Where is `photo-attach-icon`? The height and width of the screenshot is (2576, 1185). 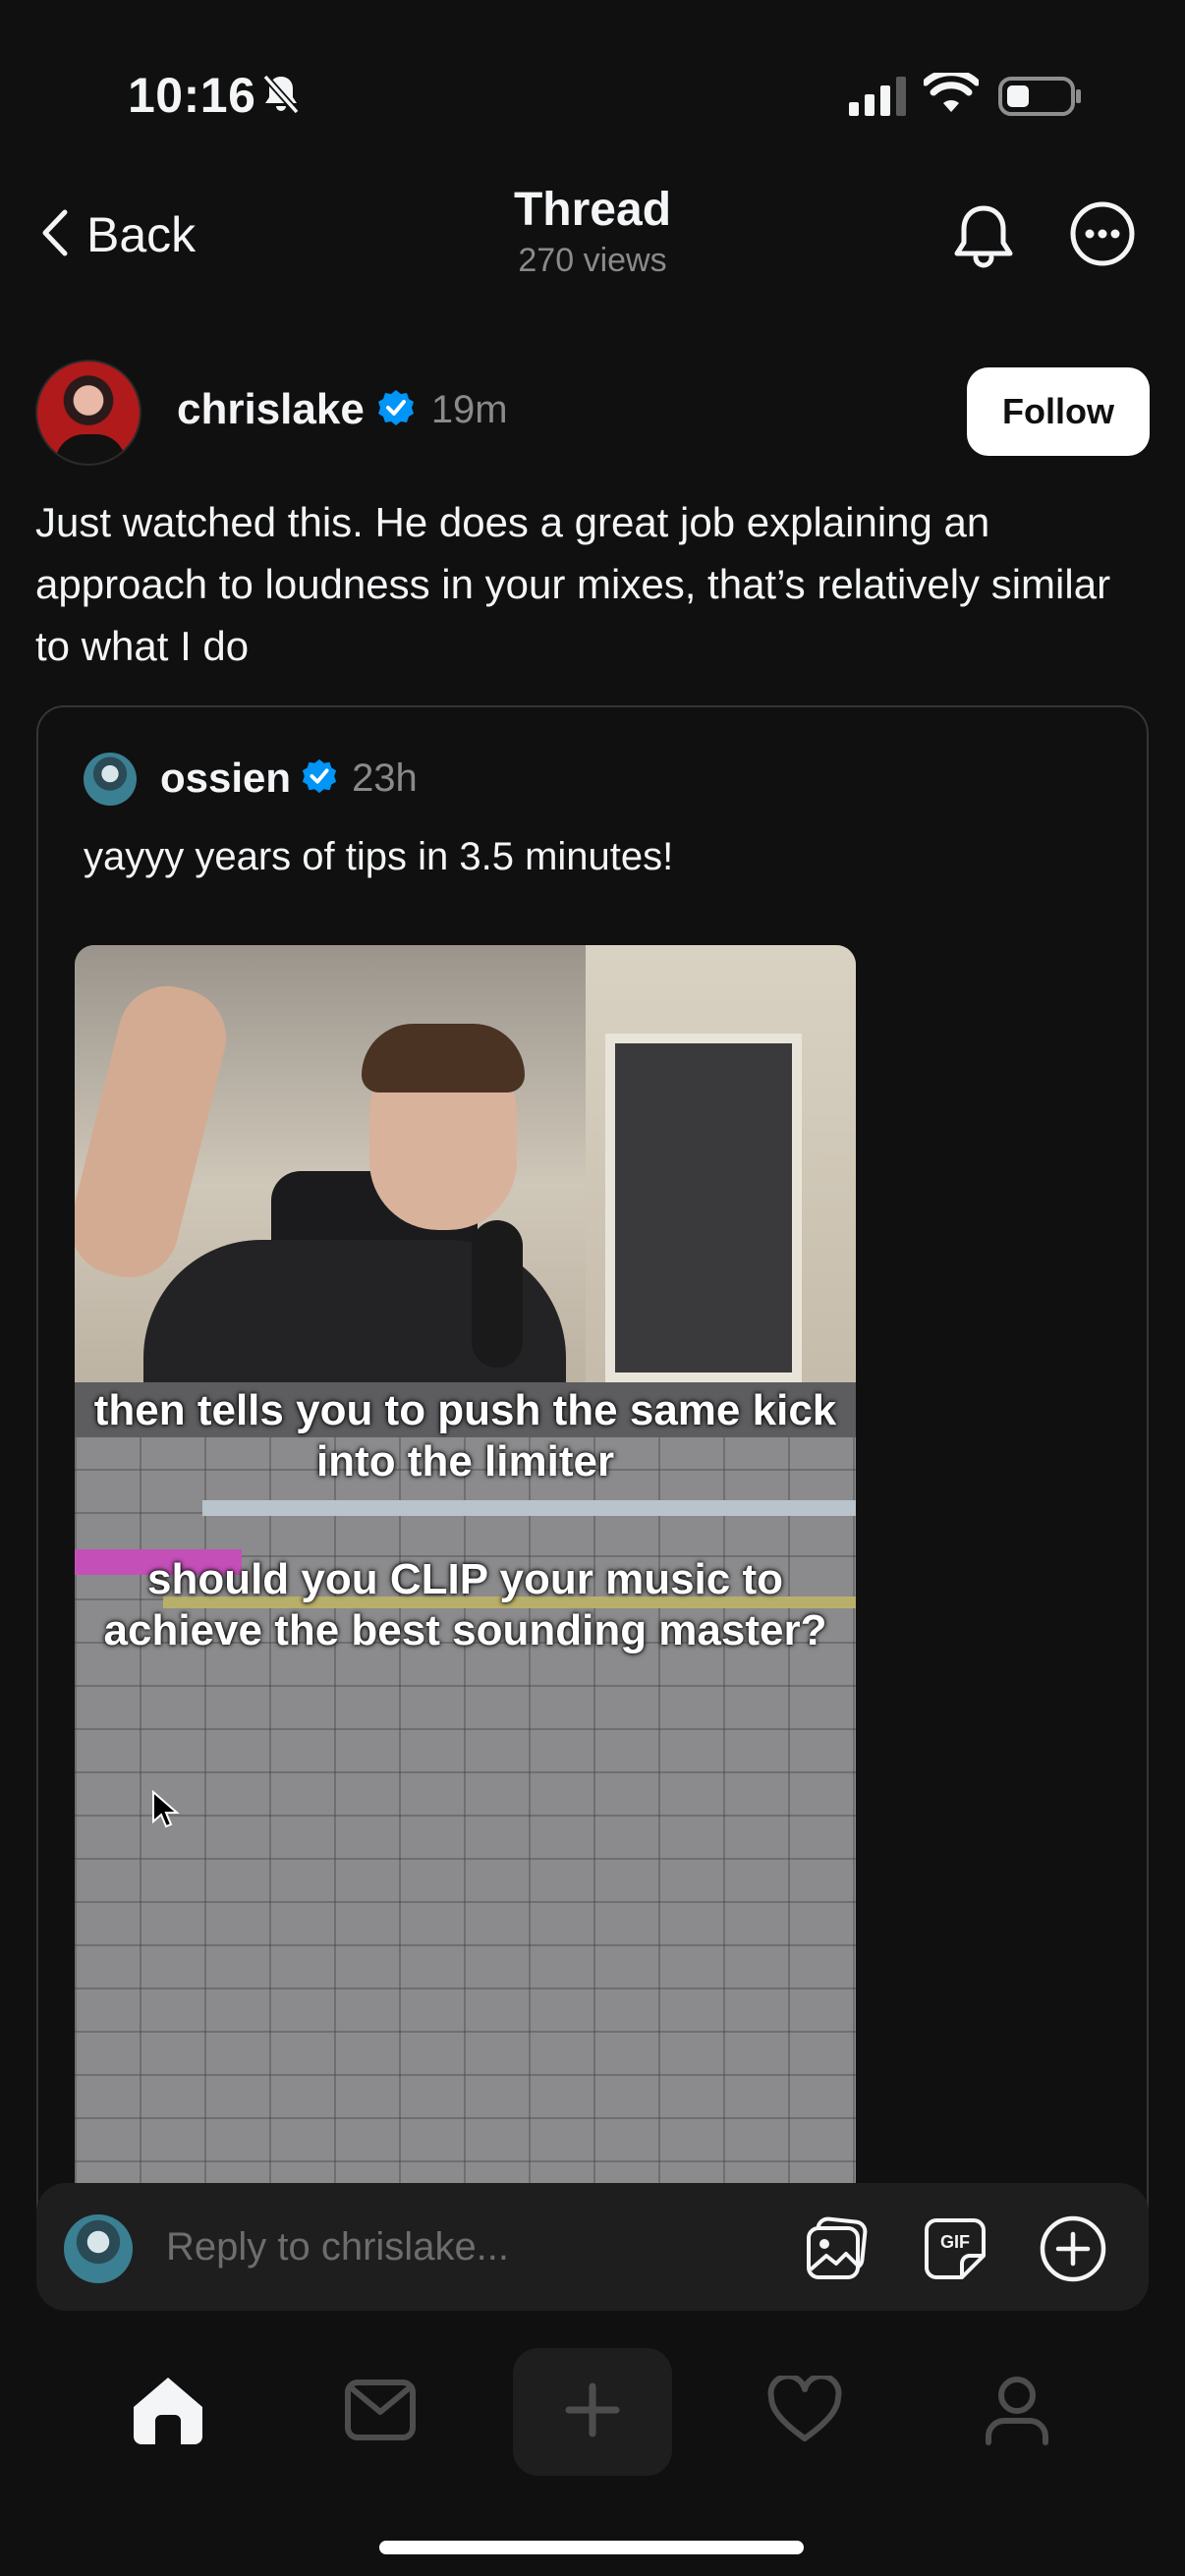 photo-attach-icon is located at coordinates (838, 2251).